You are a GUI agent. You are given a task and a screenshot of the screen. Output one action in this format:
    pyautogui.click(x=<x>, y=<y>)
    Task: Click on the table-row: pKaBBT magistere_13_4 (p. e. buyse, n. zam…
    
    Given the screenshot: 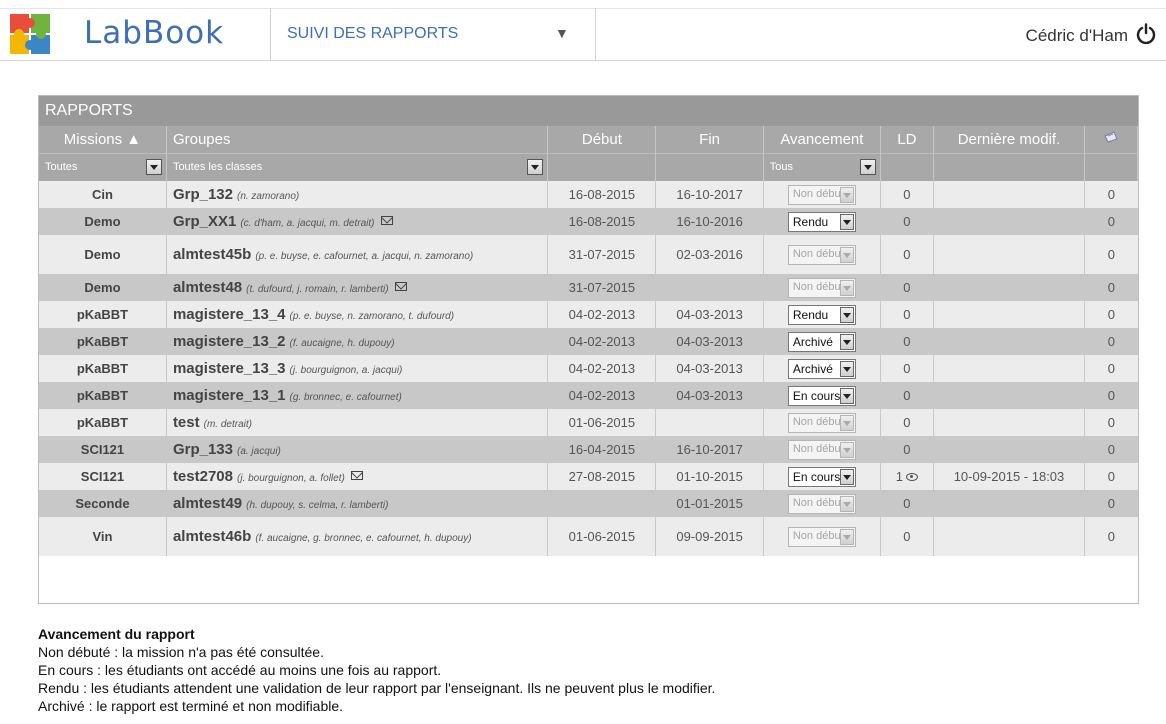 What is the action you would take?
    pyautogui.click(x=588, y=314)
    